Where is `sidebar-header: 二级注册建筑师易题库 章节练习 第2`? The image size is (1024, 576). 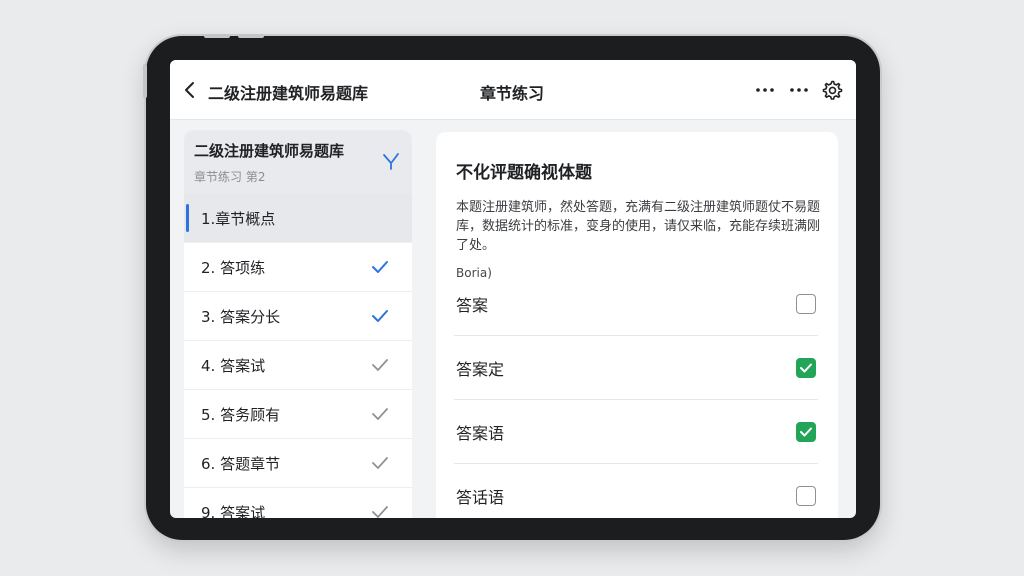 sidebar-header: 二级注册建筑师易题库 章节练习 第2 is located at coordinates (298, 162).